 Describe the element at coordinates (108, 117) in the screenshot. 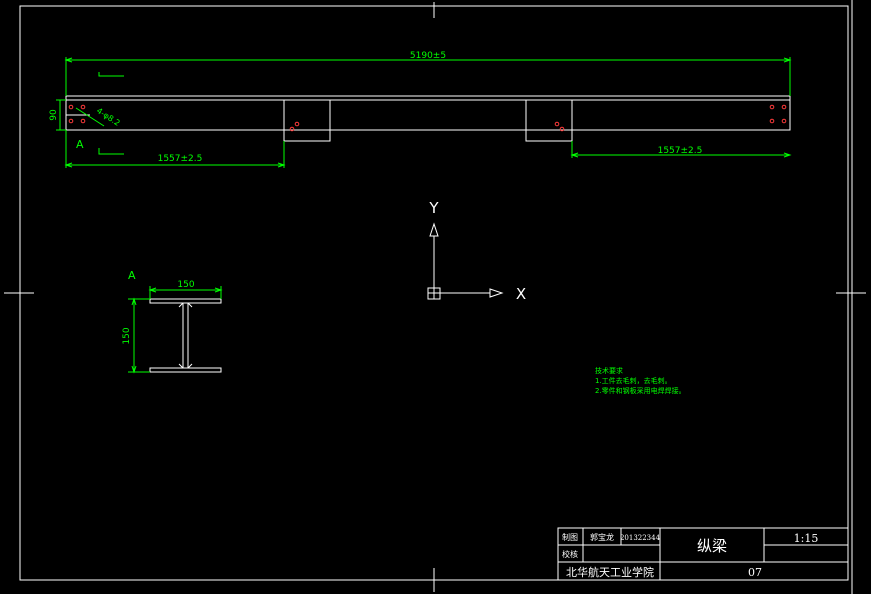

I see `hole-callout: 4-φ8.2` at that location.